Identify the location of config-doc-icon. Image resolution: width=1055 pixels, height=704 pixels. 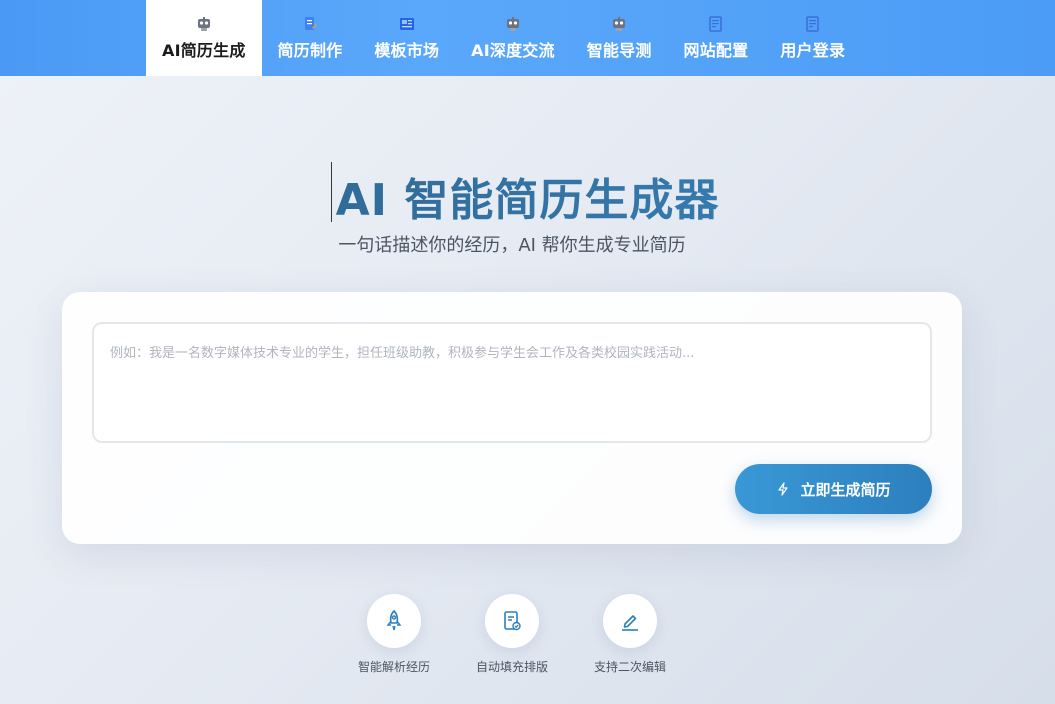
(715, 23).